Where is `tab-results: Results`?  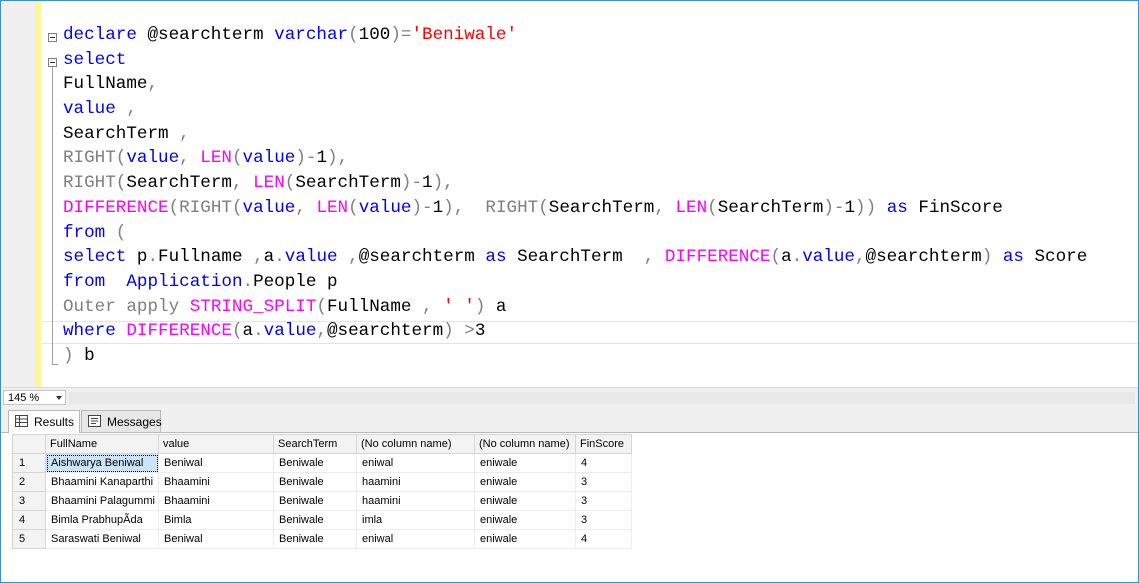 tab-results: Results is located at coordinates (44, 421).